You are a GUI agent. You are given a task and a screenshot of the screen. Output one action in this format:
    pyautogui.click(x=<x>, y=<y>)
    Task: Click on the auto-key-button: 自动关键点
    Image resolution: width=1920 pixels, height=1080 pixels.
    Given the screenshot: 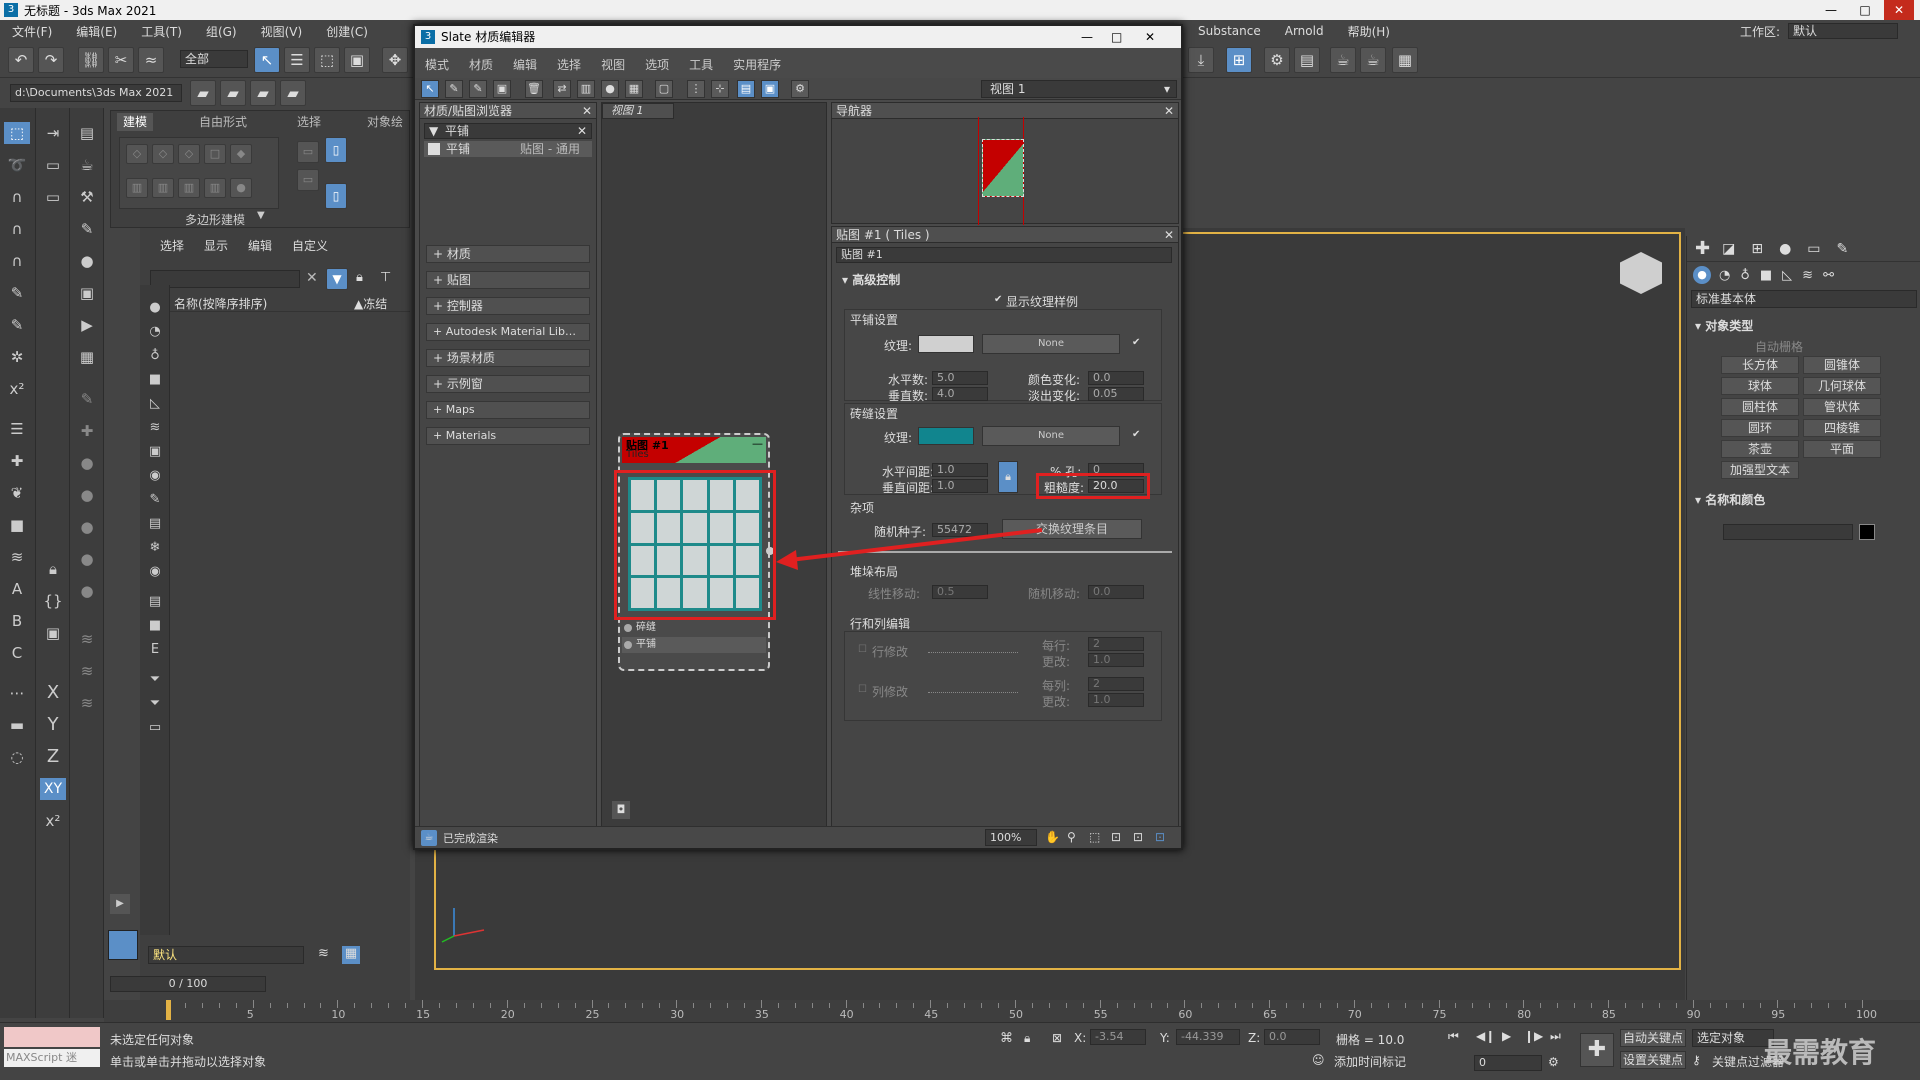 What is the action you would take?
    pyautogui.click(x=1653, y=1038)
    